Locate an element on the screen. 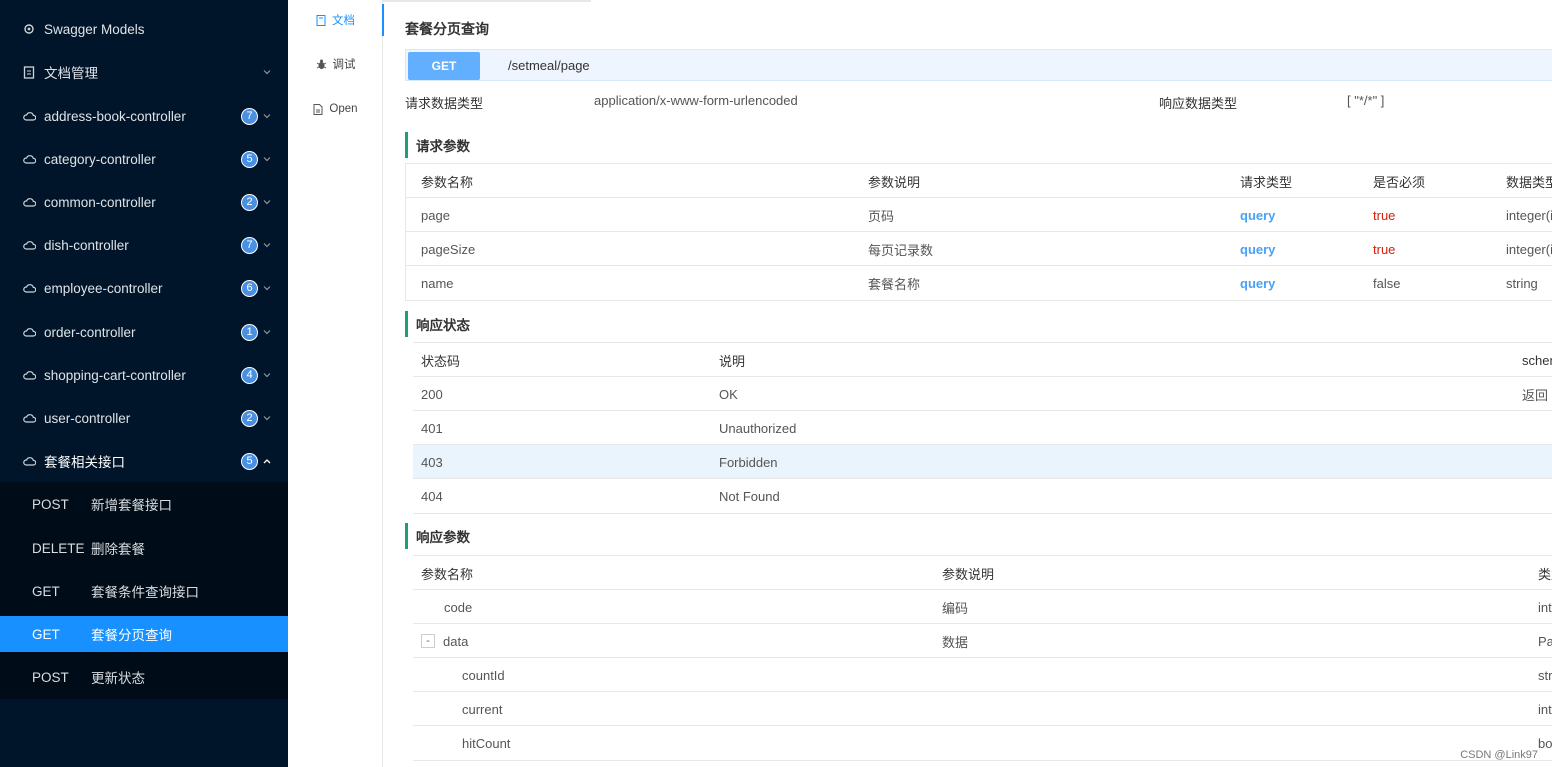 Image resolution: width=1552 pixels, height=767 pixels. table-header: 参数名称 参数说明 类型 is located at coordinates (982, 573).